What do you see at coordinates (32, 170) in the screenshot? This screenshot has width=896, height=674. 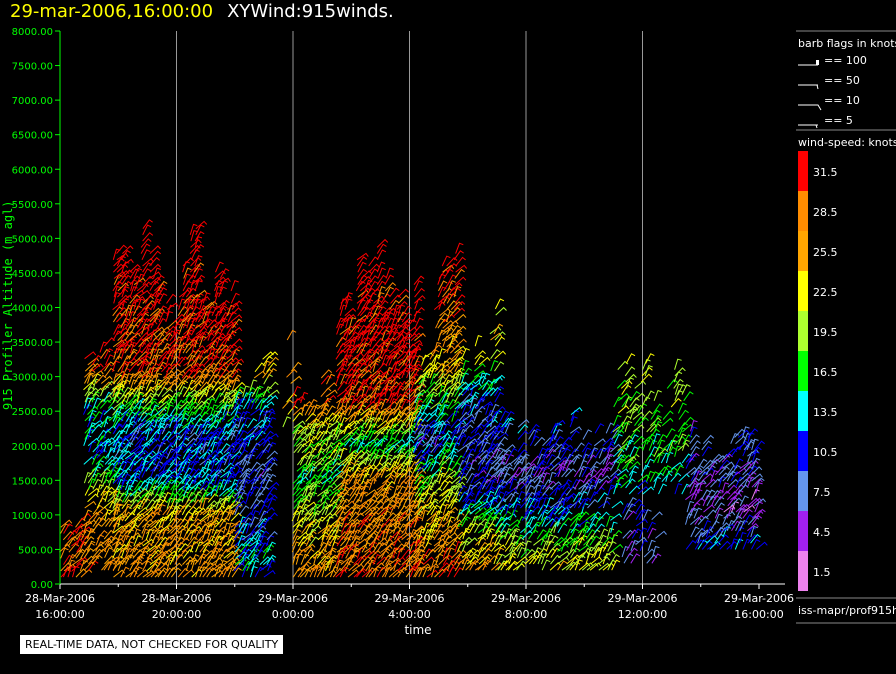 I see `y-tick-label: 6000.00` at bounding box center [32, 170].